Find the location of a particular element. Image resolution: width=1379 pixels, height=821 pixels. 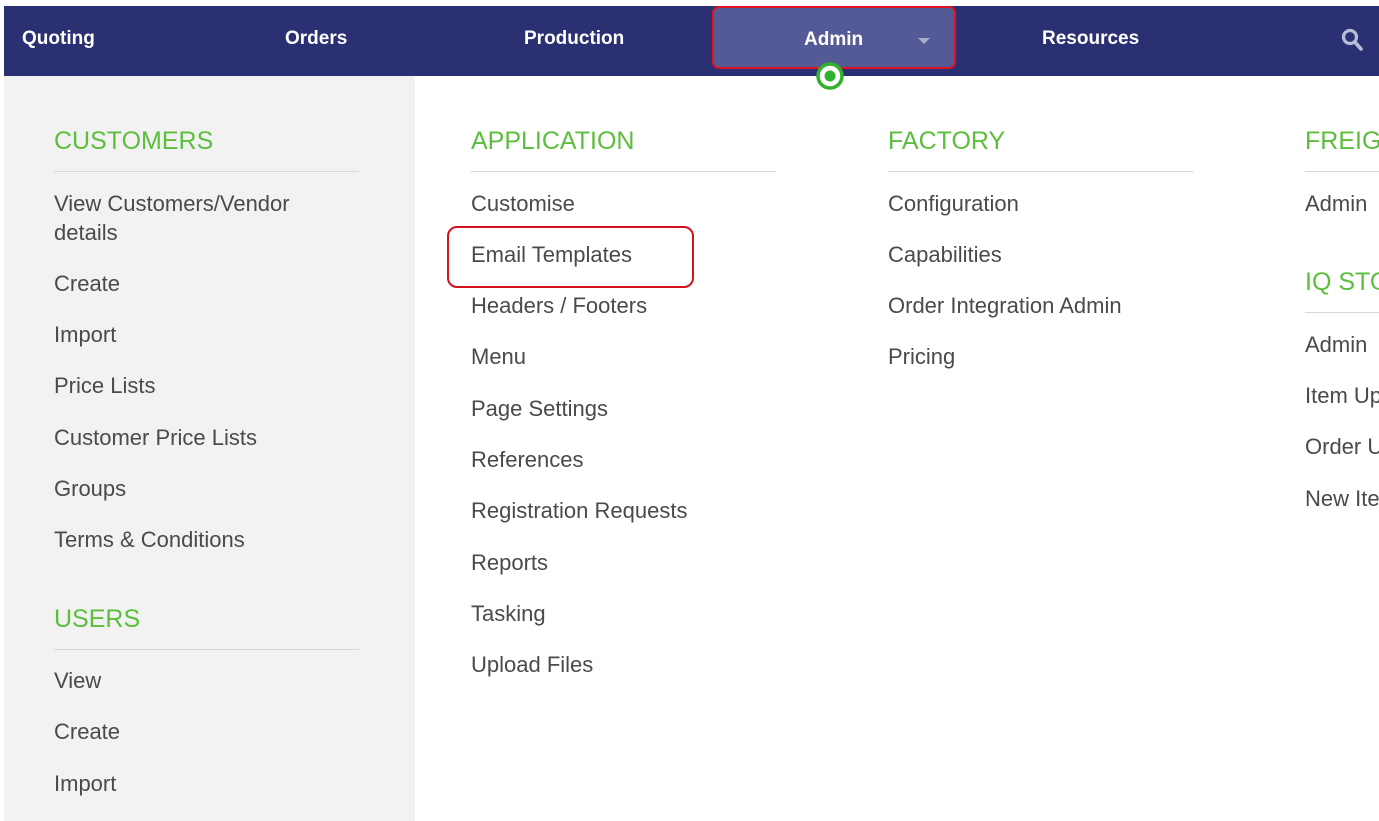

menu-link-registration-requests: Registration Requests is located at coordinates (579, 510).